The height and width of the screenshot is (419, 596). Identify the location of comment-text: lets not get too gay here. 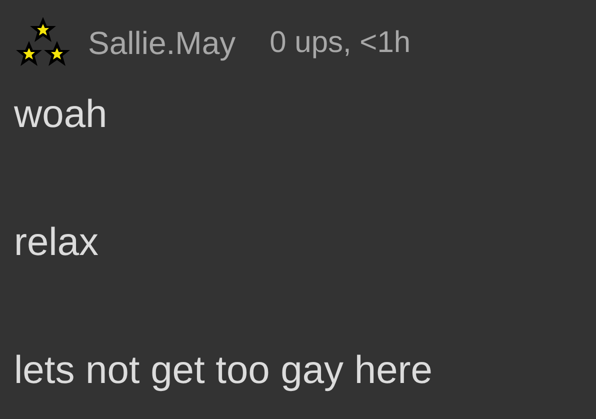
(224, 371).